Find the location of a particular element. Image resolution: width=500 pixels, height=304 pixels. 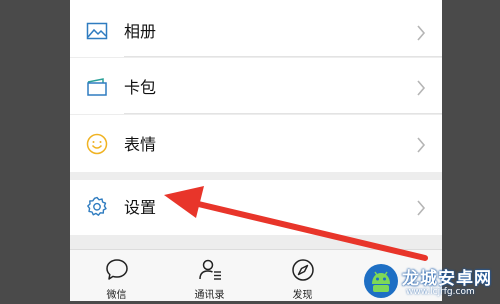

album-icon is located at coordinates (97, 31).